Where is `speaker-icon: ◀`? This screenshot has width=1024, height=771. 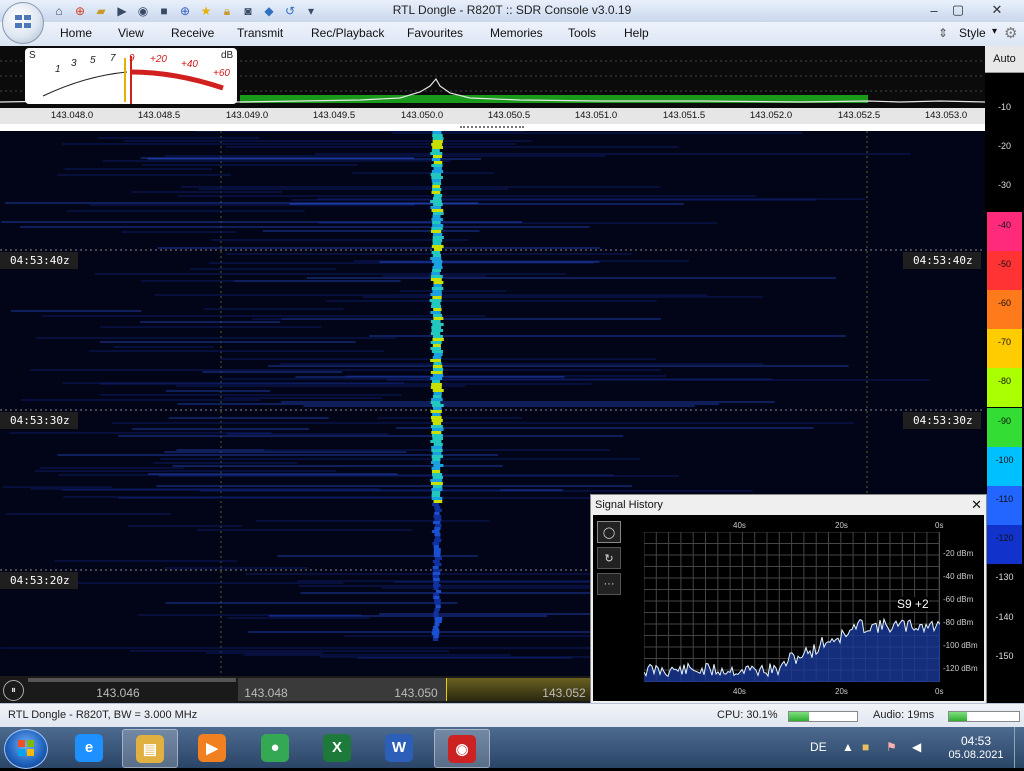 speaker-icon: ◀ is located at coordinates (916, 747).